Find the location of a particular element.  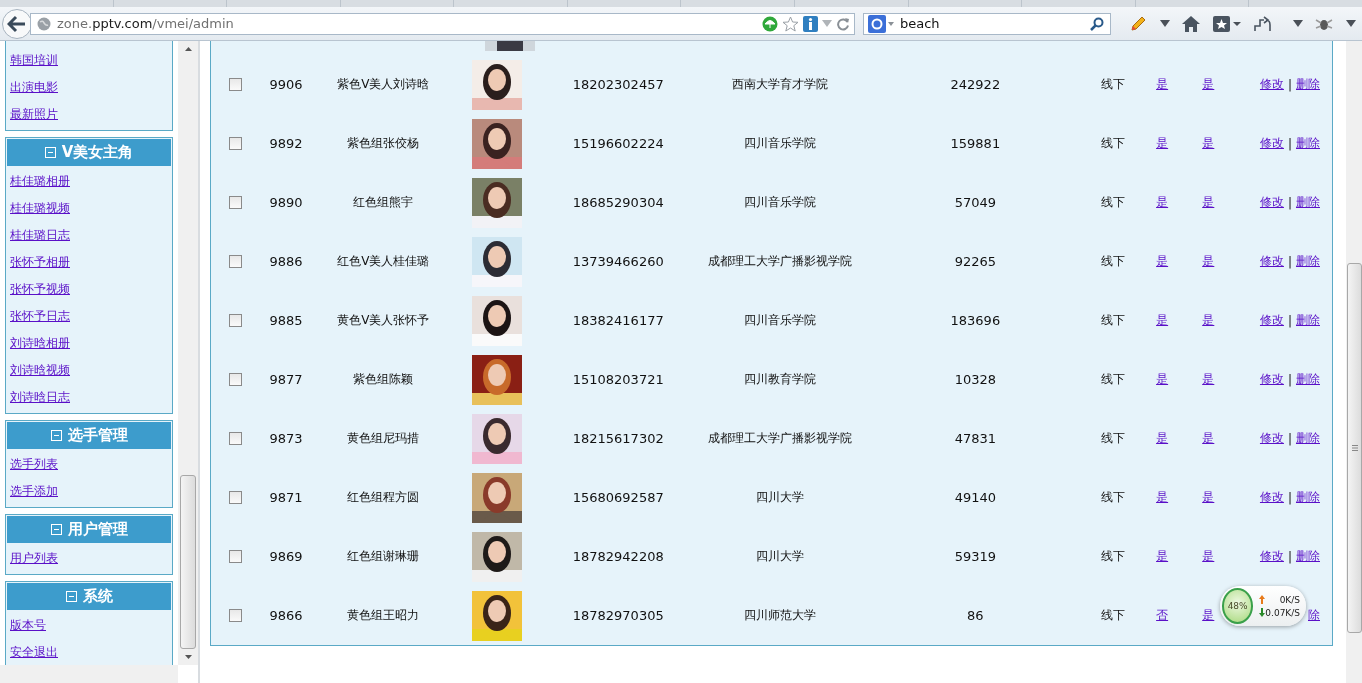

menu-link: 用户列表 is located at coordinates (89, 558).